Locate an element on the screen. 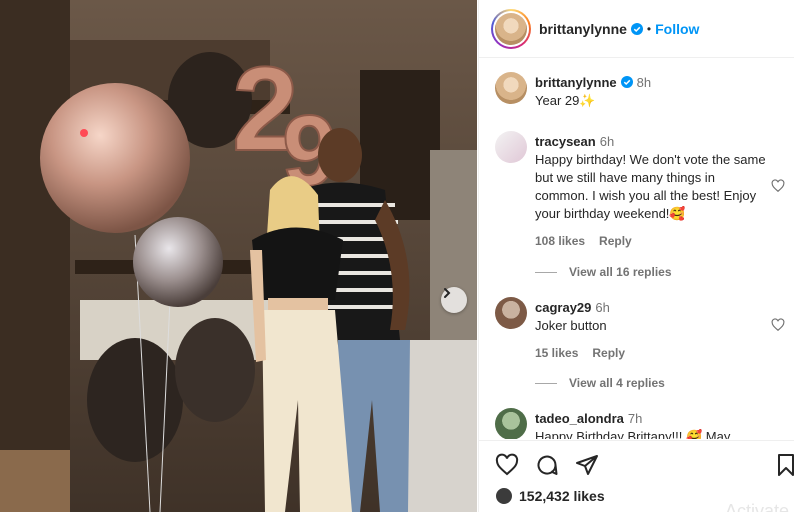  caption-time: 8h is located at coordinates (644, 82).